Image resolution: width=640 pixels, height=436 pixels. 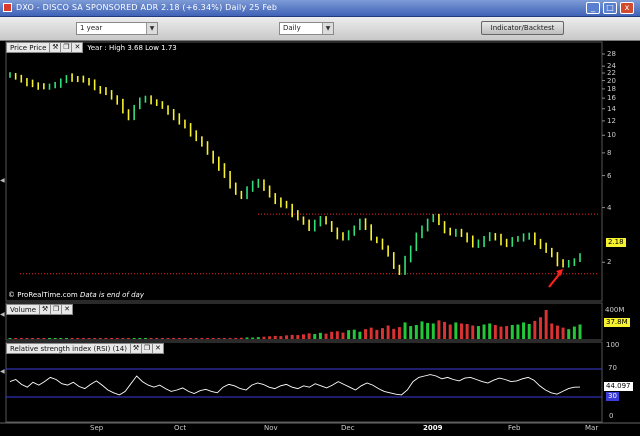 What do you see at coordinates (615, 310) in the screenshot?
I see `volume-max-tick: 400M` at bounding box center [615, 310].